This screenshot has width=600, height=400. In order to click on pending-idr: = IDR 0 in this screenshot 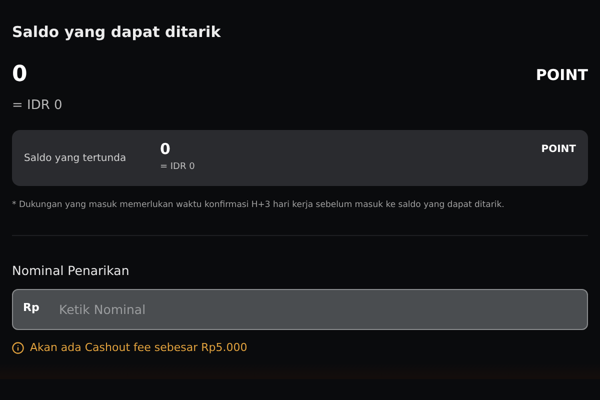, I will do `click(177, 167)`.